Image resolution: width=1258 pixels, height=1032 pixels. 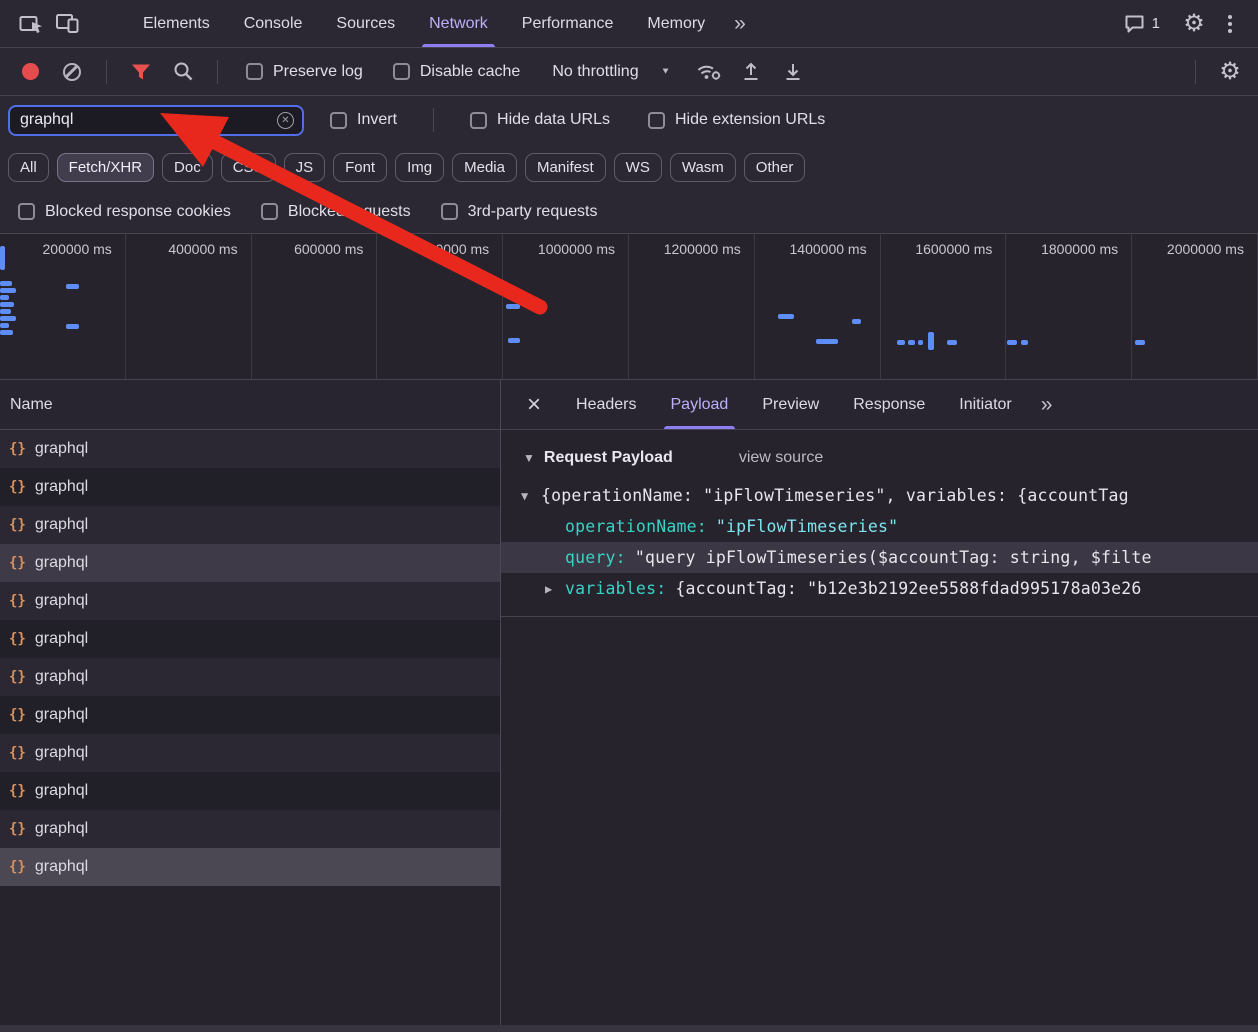 What do you see at coordinates (143, 120) in the screenshot?
I see `filter-input` at bounding box center [143, 120].